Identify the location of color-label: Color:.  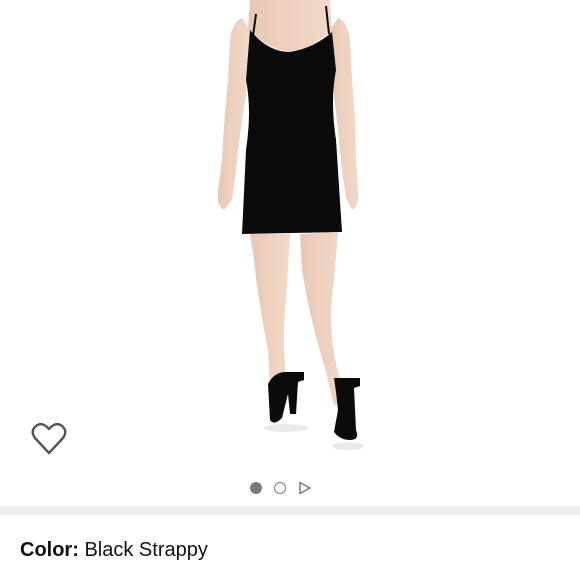
(49, 550).